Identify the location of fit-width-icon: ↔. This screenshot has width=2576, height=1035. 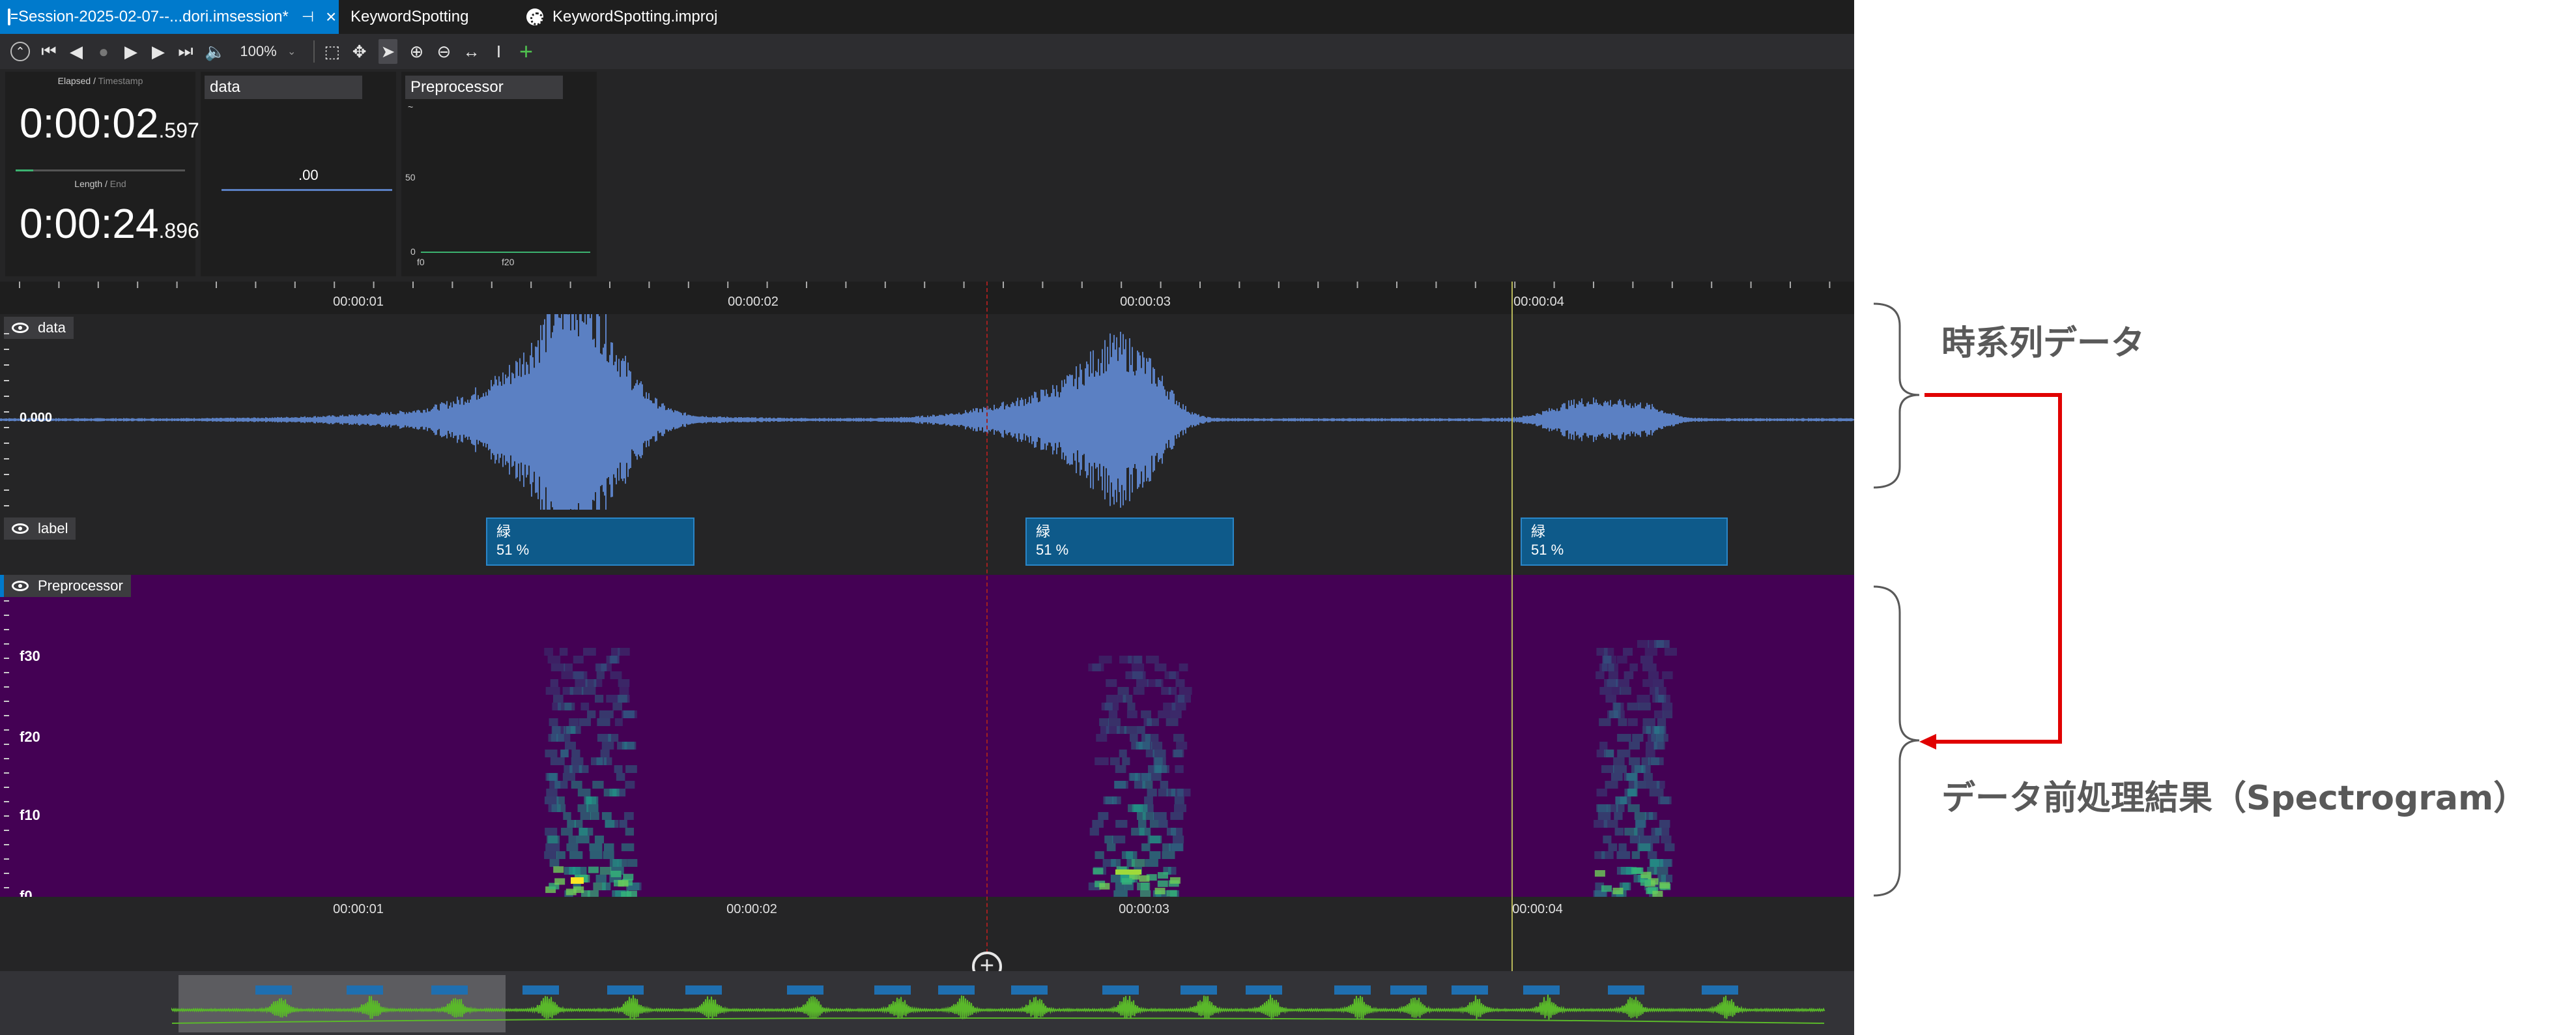
(471, 52).